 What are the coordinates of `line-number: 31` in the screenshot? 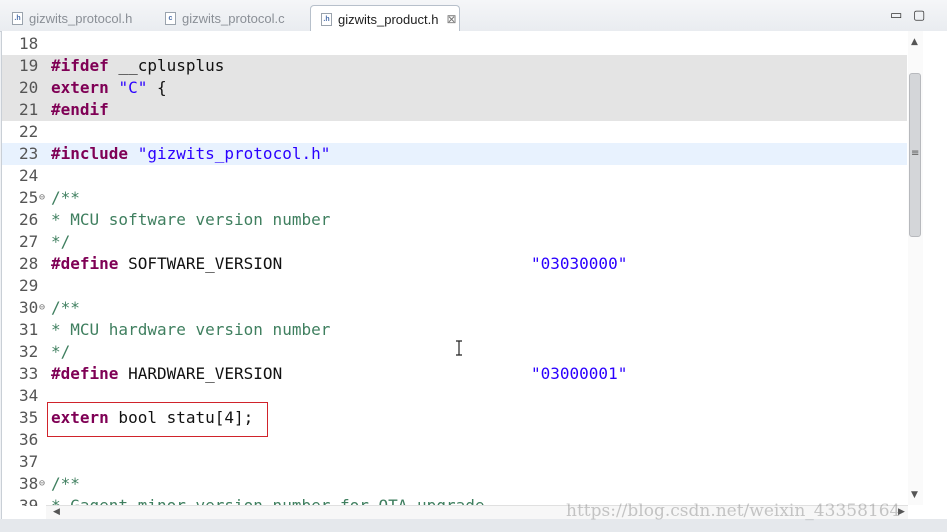 It's located at (29, 329).